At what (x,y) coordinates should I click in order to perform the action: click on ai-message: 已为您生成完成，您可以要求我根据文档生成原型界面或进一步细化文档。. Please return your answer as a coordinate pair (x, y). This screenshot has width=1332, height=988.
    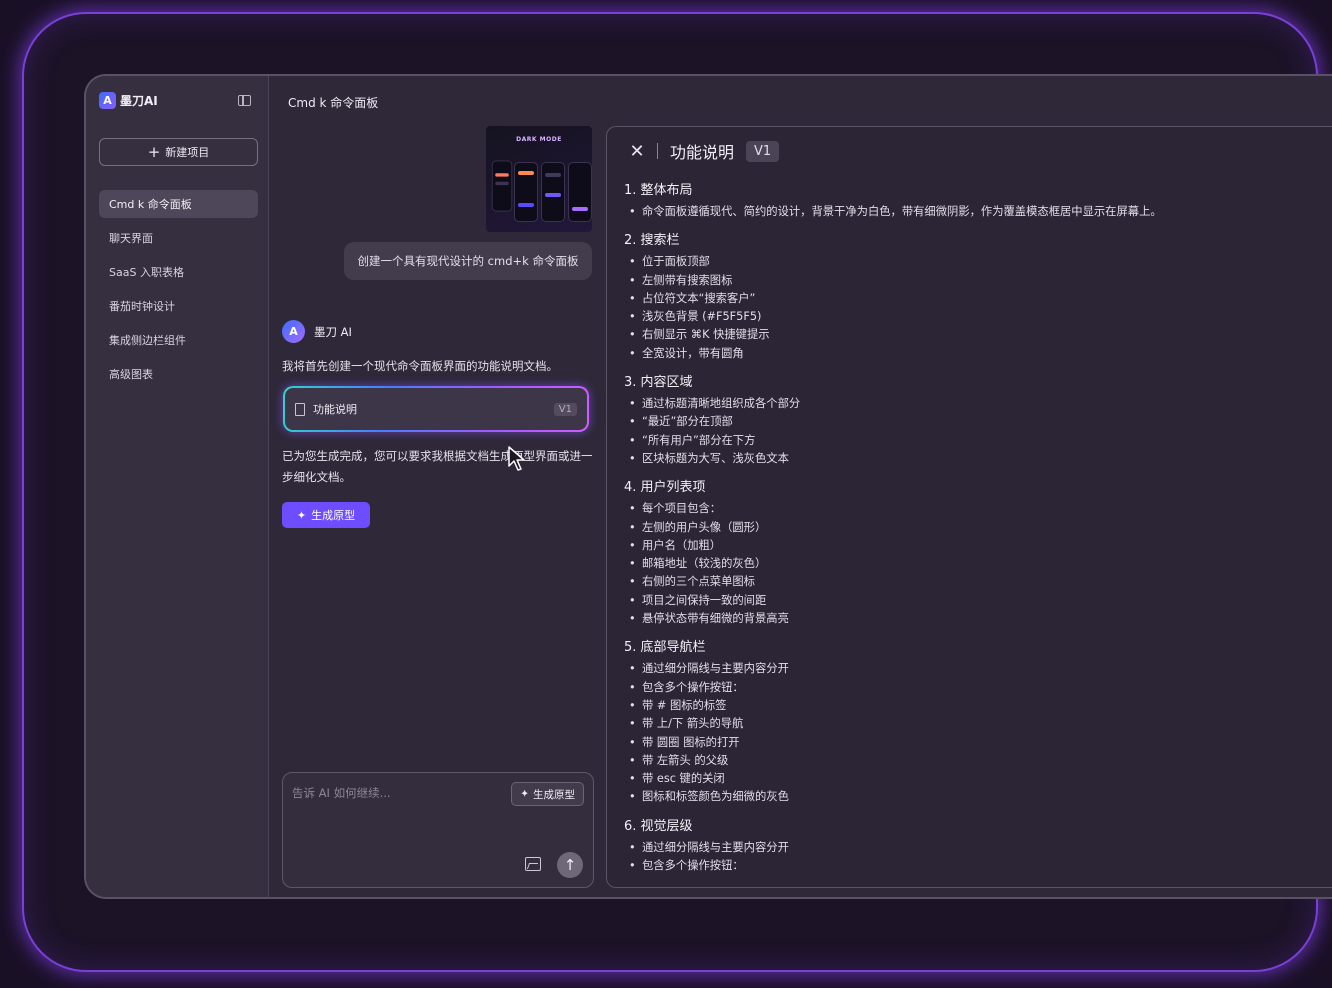
    Looking at the image, I should click on (437, 466).